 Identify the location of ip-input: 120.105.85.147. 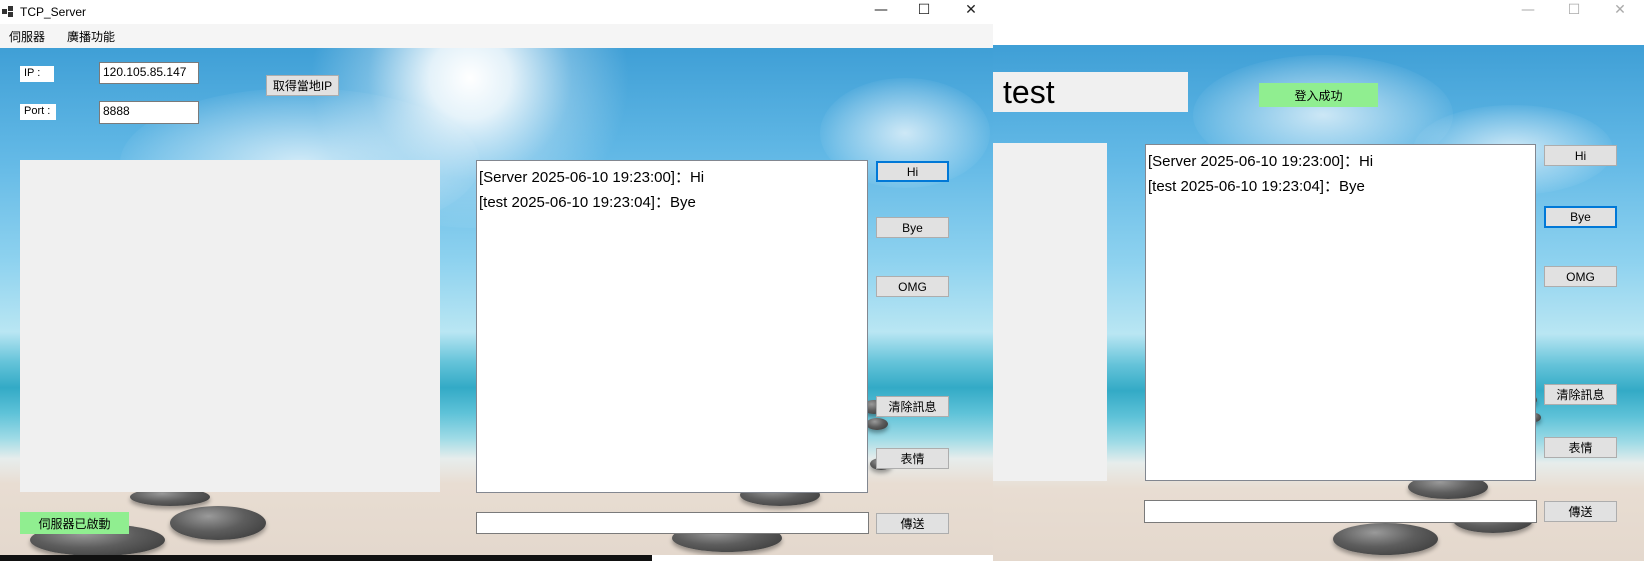
(149, 73).